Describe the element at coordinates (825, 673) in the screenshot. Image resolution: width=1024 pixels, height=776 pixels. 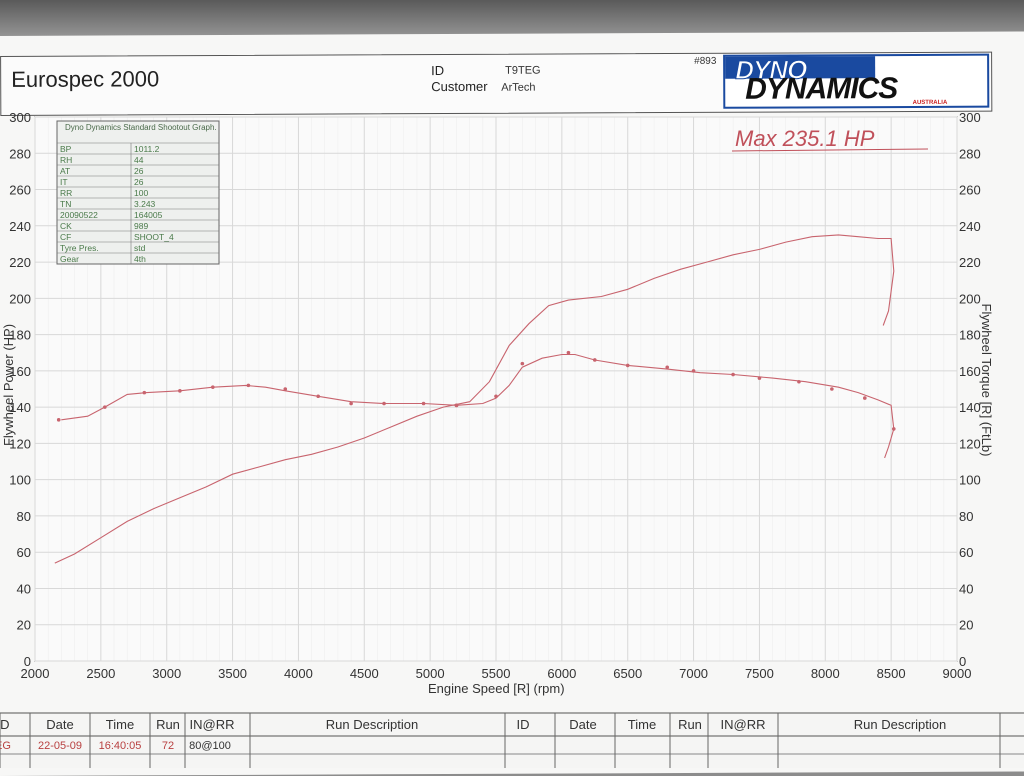
I see `x-tick-label: 8000` at that location.